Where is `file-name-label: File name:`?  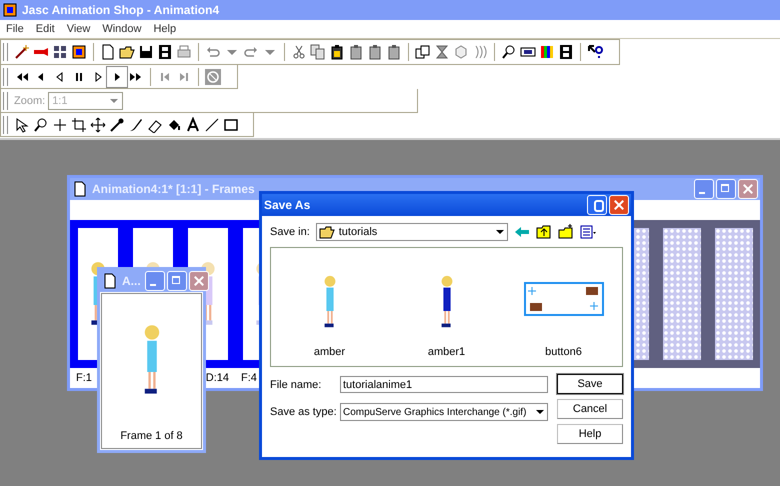
file-name-label: File name: is located at coordinates (296, 384).